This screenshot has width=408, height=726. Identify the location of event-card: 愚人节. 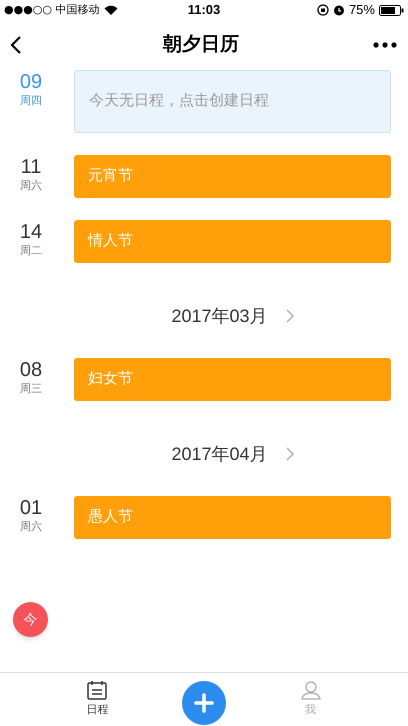
(232, 517).